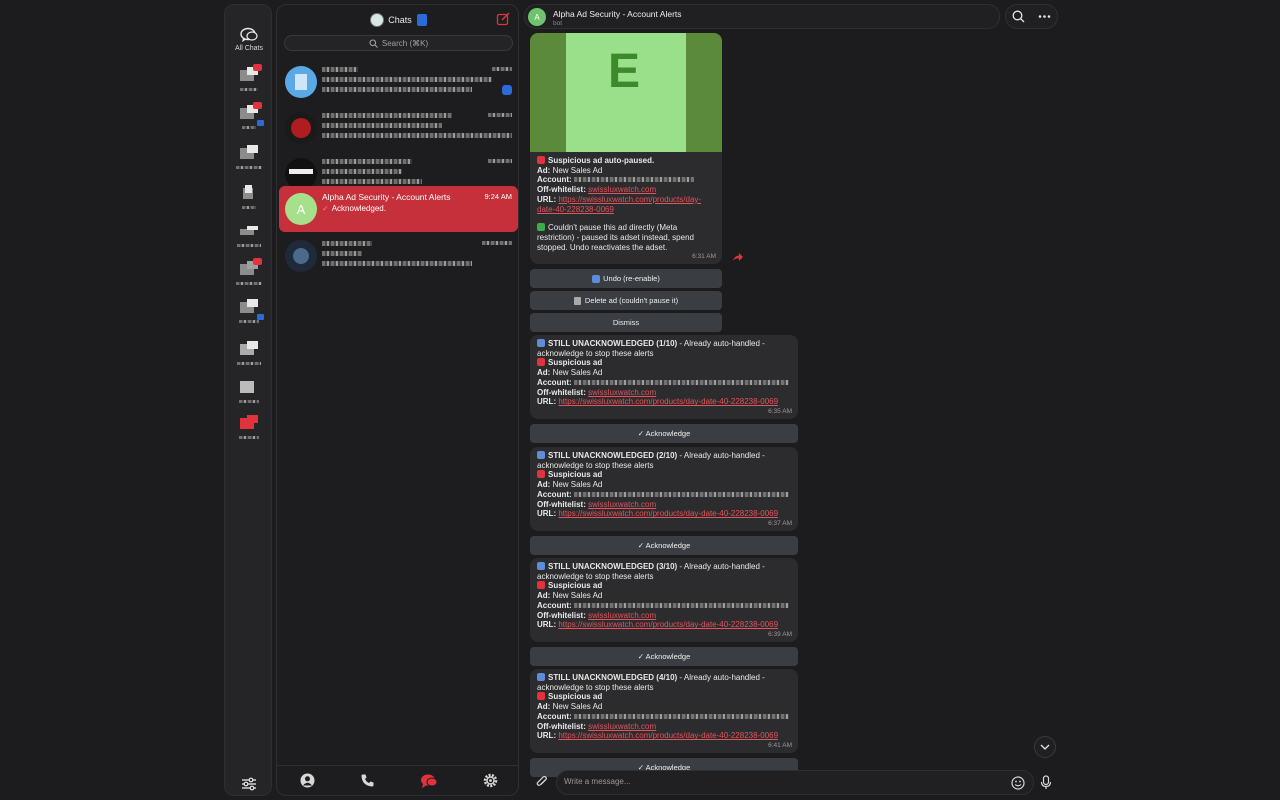 The width and height of the screenshot is (1280, 800). Describe the element at coordinates (490, 780) in the screenshot. I see `settings-icon` at that location.